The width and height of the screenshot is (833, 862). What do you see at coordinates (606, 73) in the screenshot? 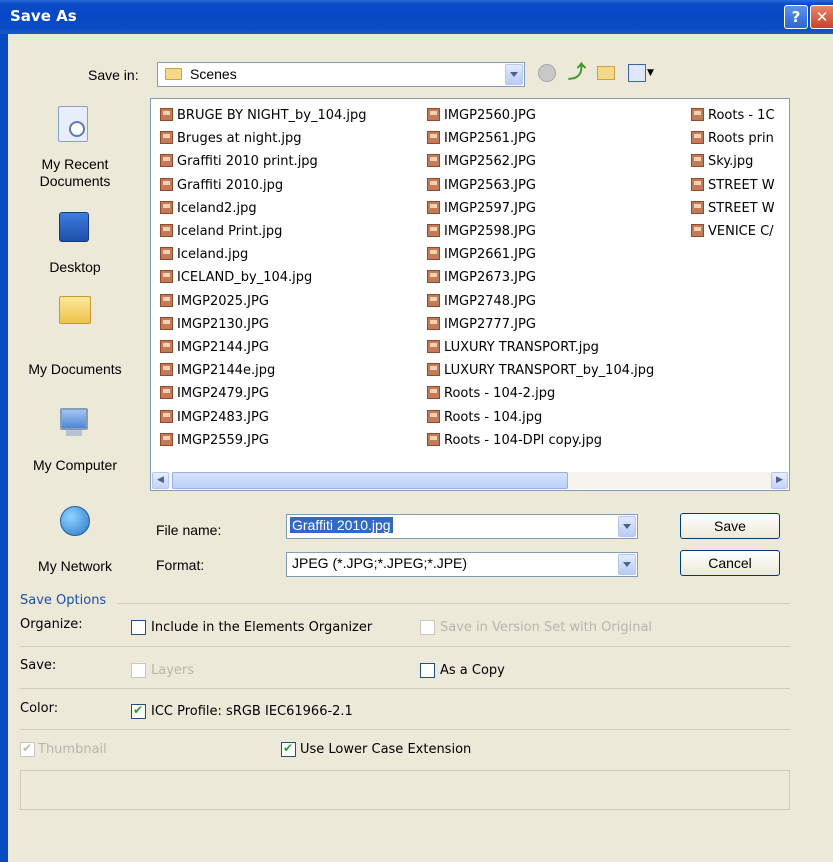
I see `new-folder-icon` at bounding box center [606, 73].